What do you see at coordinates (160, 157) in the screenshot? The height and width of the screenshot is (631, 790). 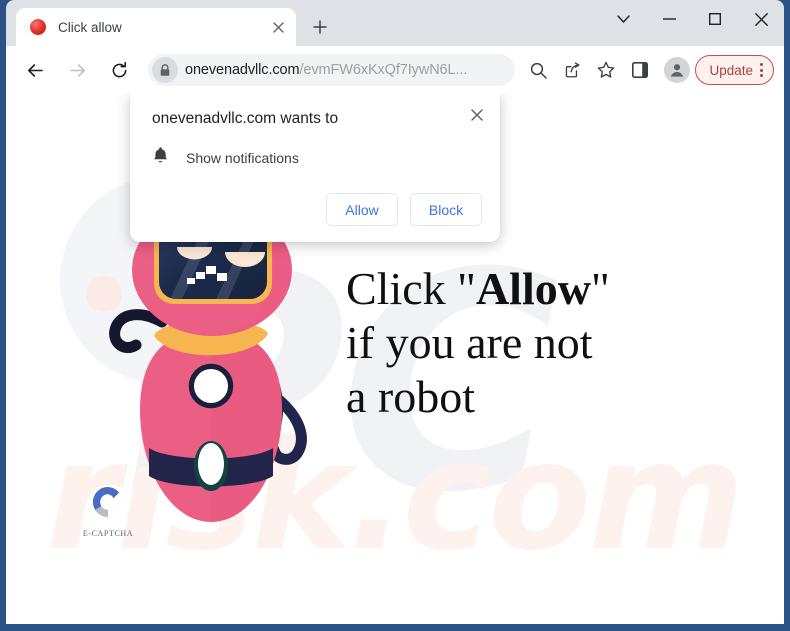 I see `bell-icon` at bounding box center [160, 157].